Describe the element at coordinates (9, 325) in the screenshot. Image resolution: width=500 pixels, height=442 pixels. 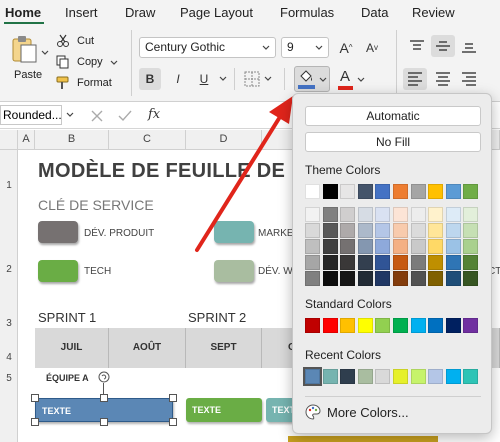
I see `row-header: 3` at that location.